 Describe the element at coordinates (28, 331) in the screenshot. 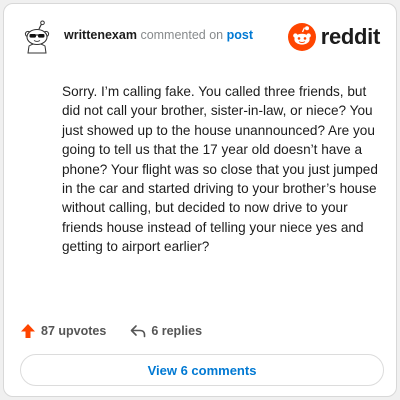

I see `upvote-arrow-icon` at that location.